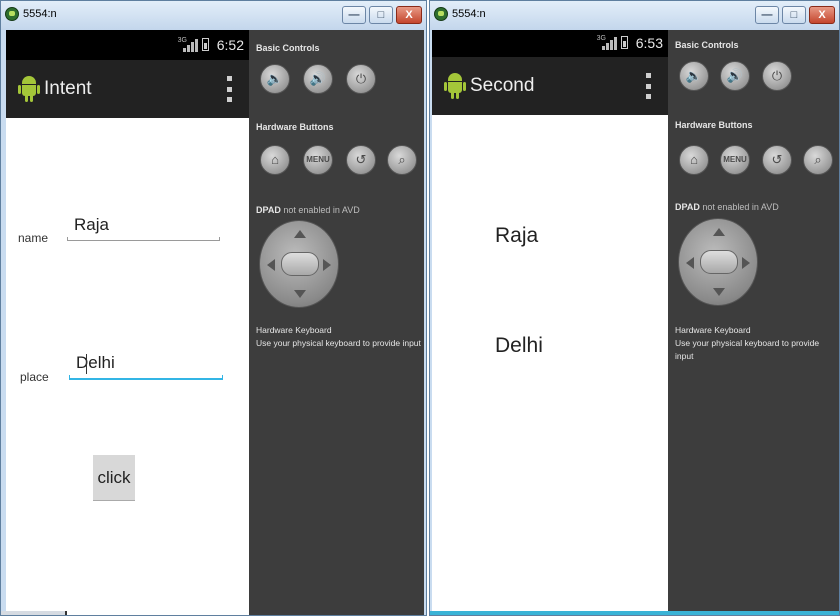 The height and width of the screenshot is (616, 840). Describe the element at coordinates (143, 226) in the screenshot. I see `name-field: Raja` at that location.